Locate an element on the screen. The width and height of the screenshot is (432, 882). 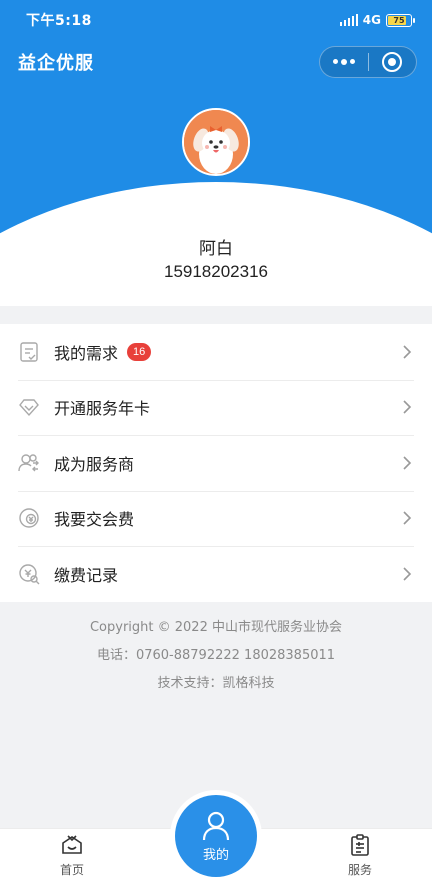
user-phone: 15918202316 is located at coordinates (215, 271).